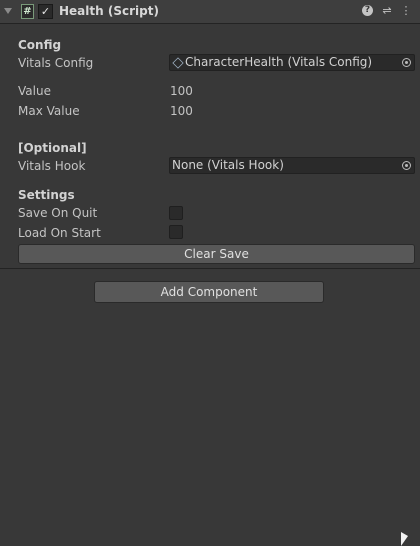 Image resolution: width=420 pixels, height=546 pixels. What do you see at coordinates (292, 165) in the screenshot?
I see `vitals-hook-field: None (Vitals Hook)` at bounding box center [292, 165].